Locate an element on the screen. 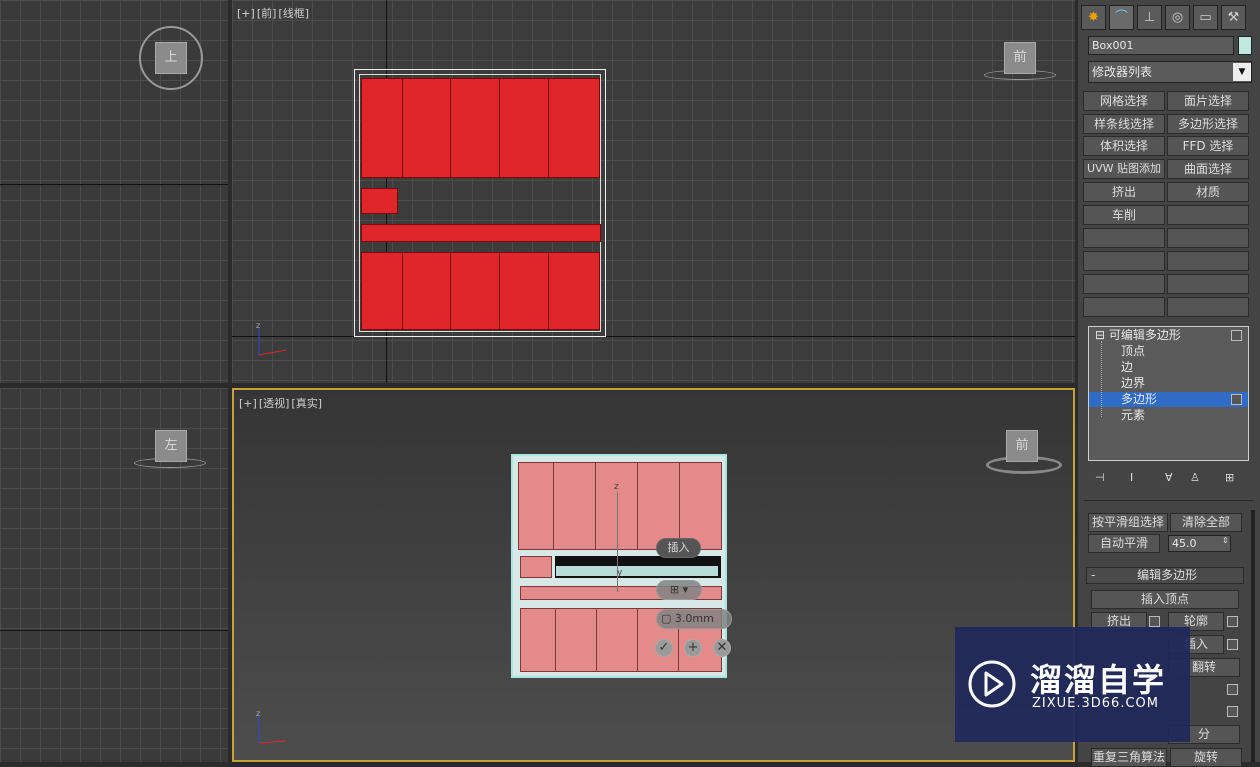  caddy-mode-dropdown: ⊞ ▾ is located at coordinates (679, 590).